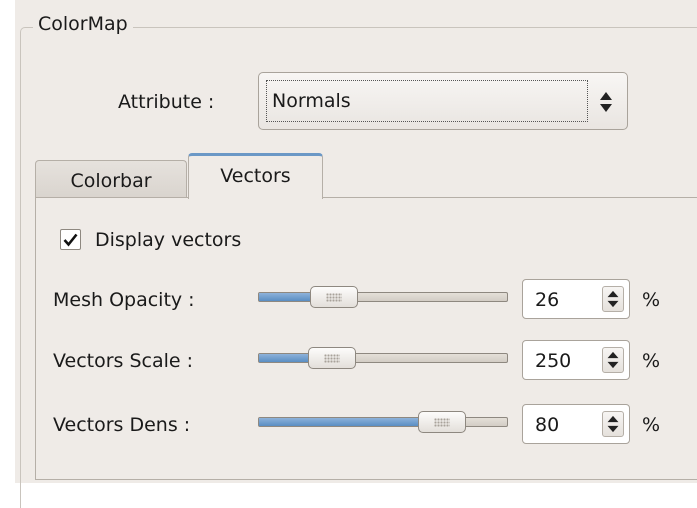 Image resolution: width=697 pixels, height=508 pixels. Describe the element at coordinates (83, 24) in the screenshot. I see `groupbox-title: ColorMap` at that location.